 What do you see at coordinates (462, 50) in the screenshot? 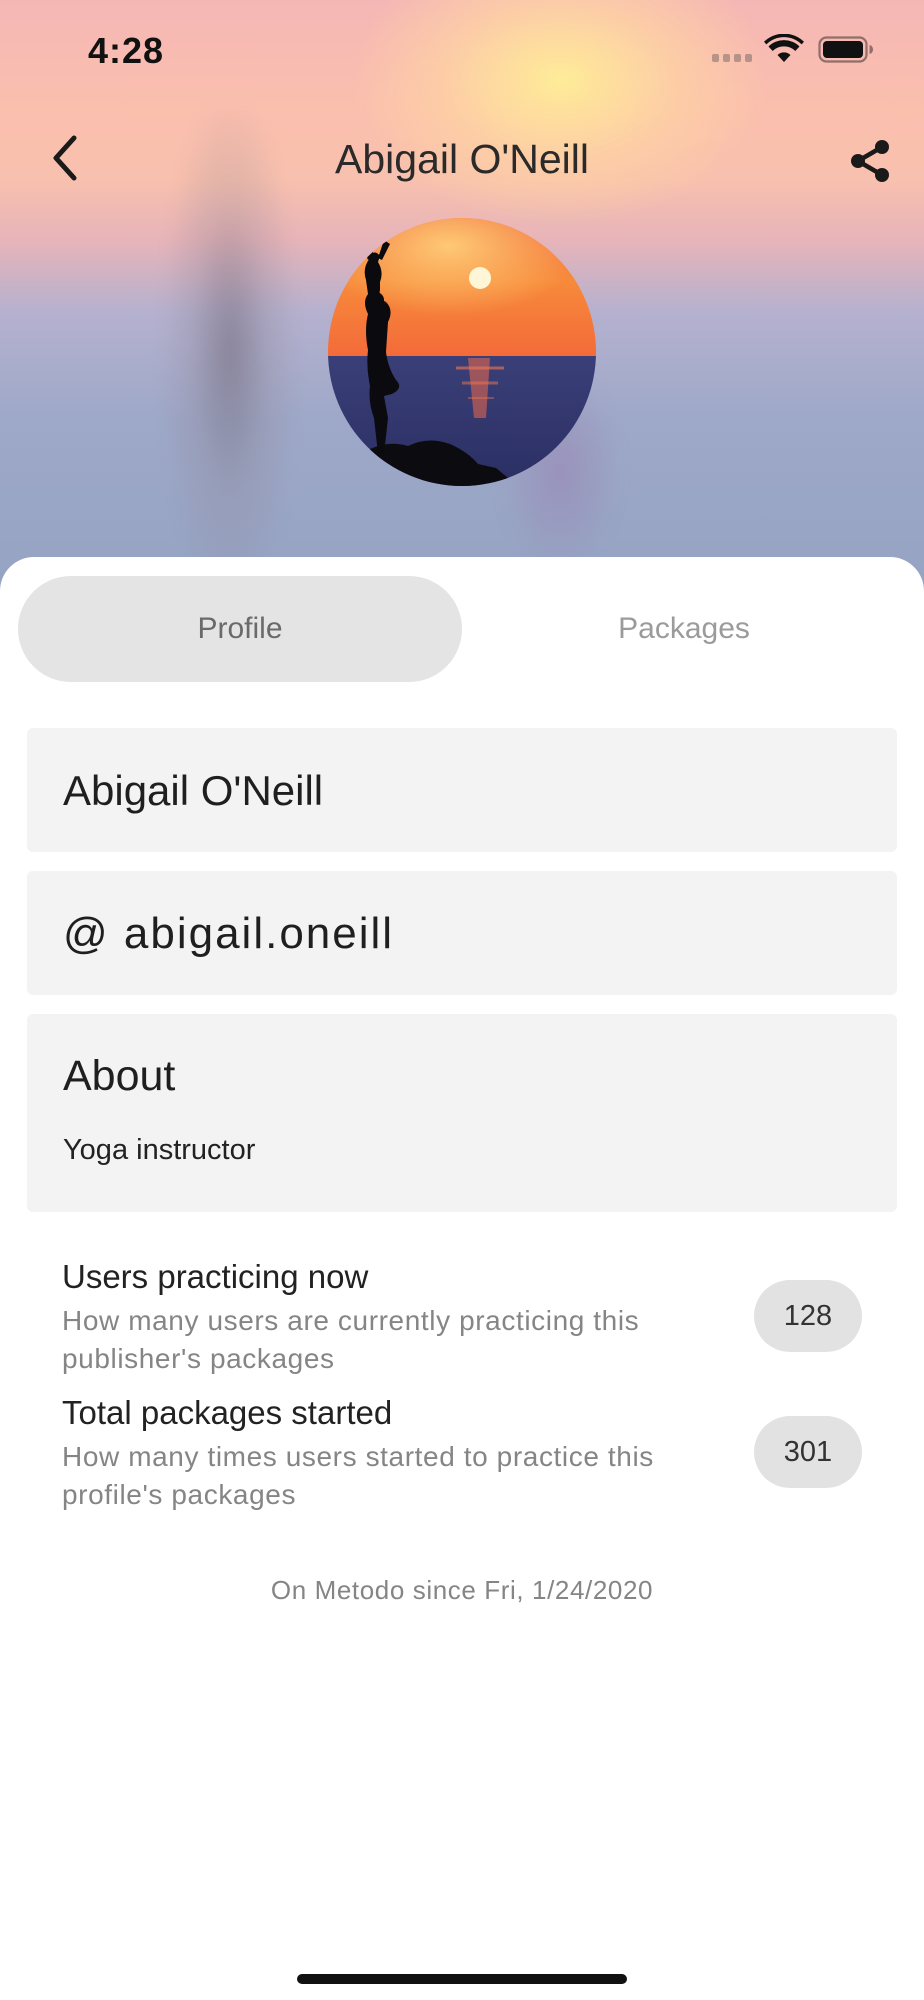
I see `status-bar: 4:28` at bounding box center [462, 50].